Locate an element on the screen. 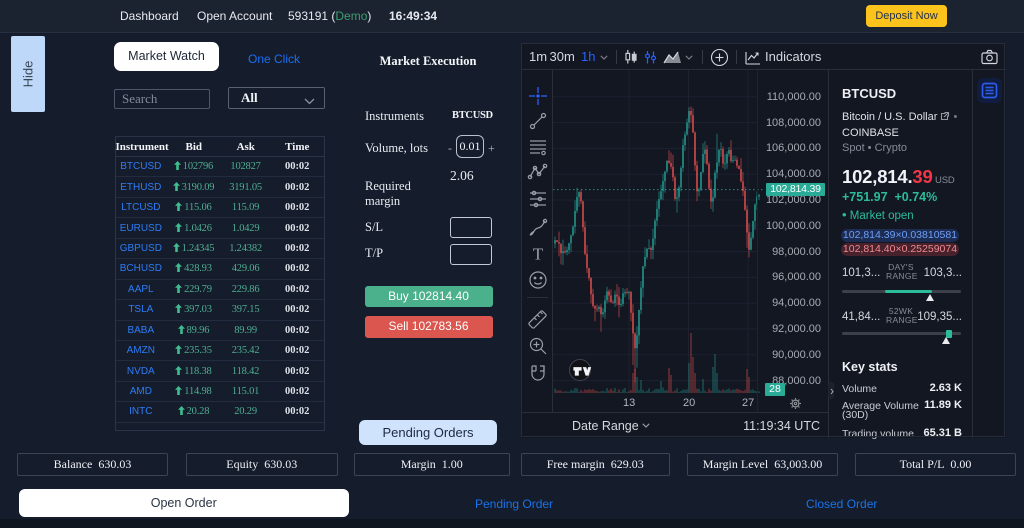 This screenshot has height=528, width=1024. svg-text: T is located at coordinates (537, 254).